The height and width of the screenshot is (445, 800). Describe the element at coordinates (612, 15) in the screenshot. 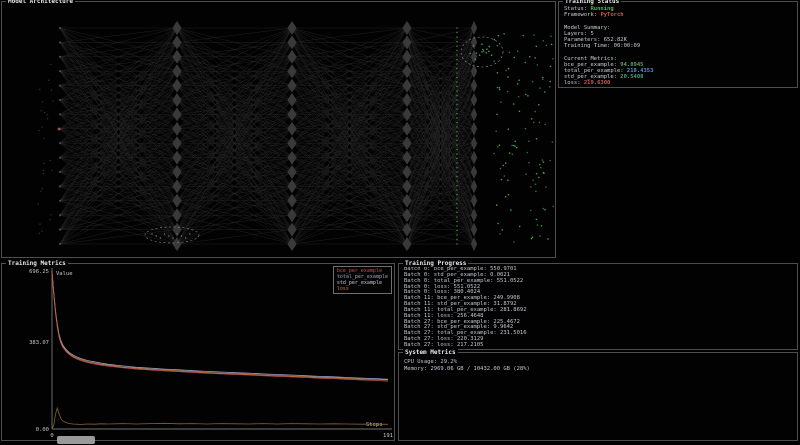

I see `framework-value: PyTorch` at that location.